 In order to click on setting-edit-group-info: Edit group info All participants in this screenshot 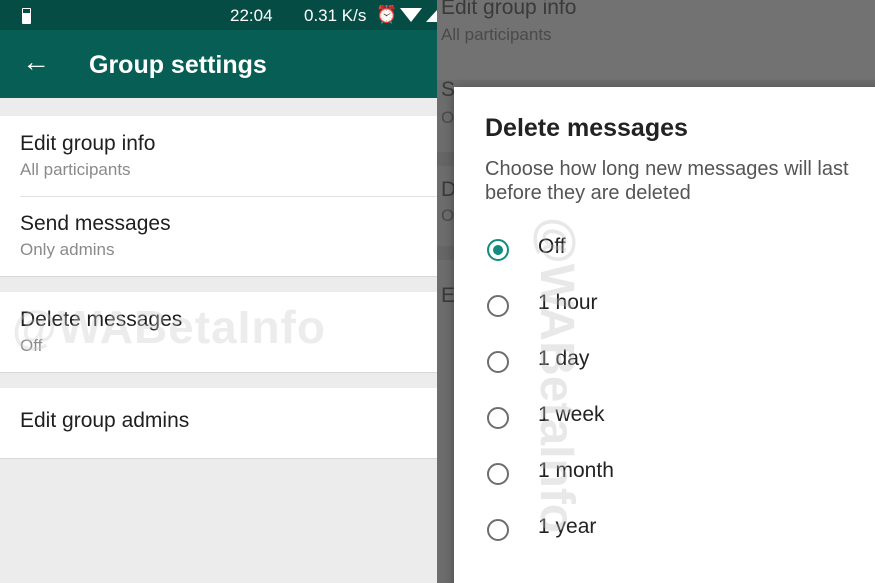, I will do `click(87, 156)`.